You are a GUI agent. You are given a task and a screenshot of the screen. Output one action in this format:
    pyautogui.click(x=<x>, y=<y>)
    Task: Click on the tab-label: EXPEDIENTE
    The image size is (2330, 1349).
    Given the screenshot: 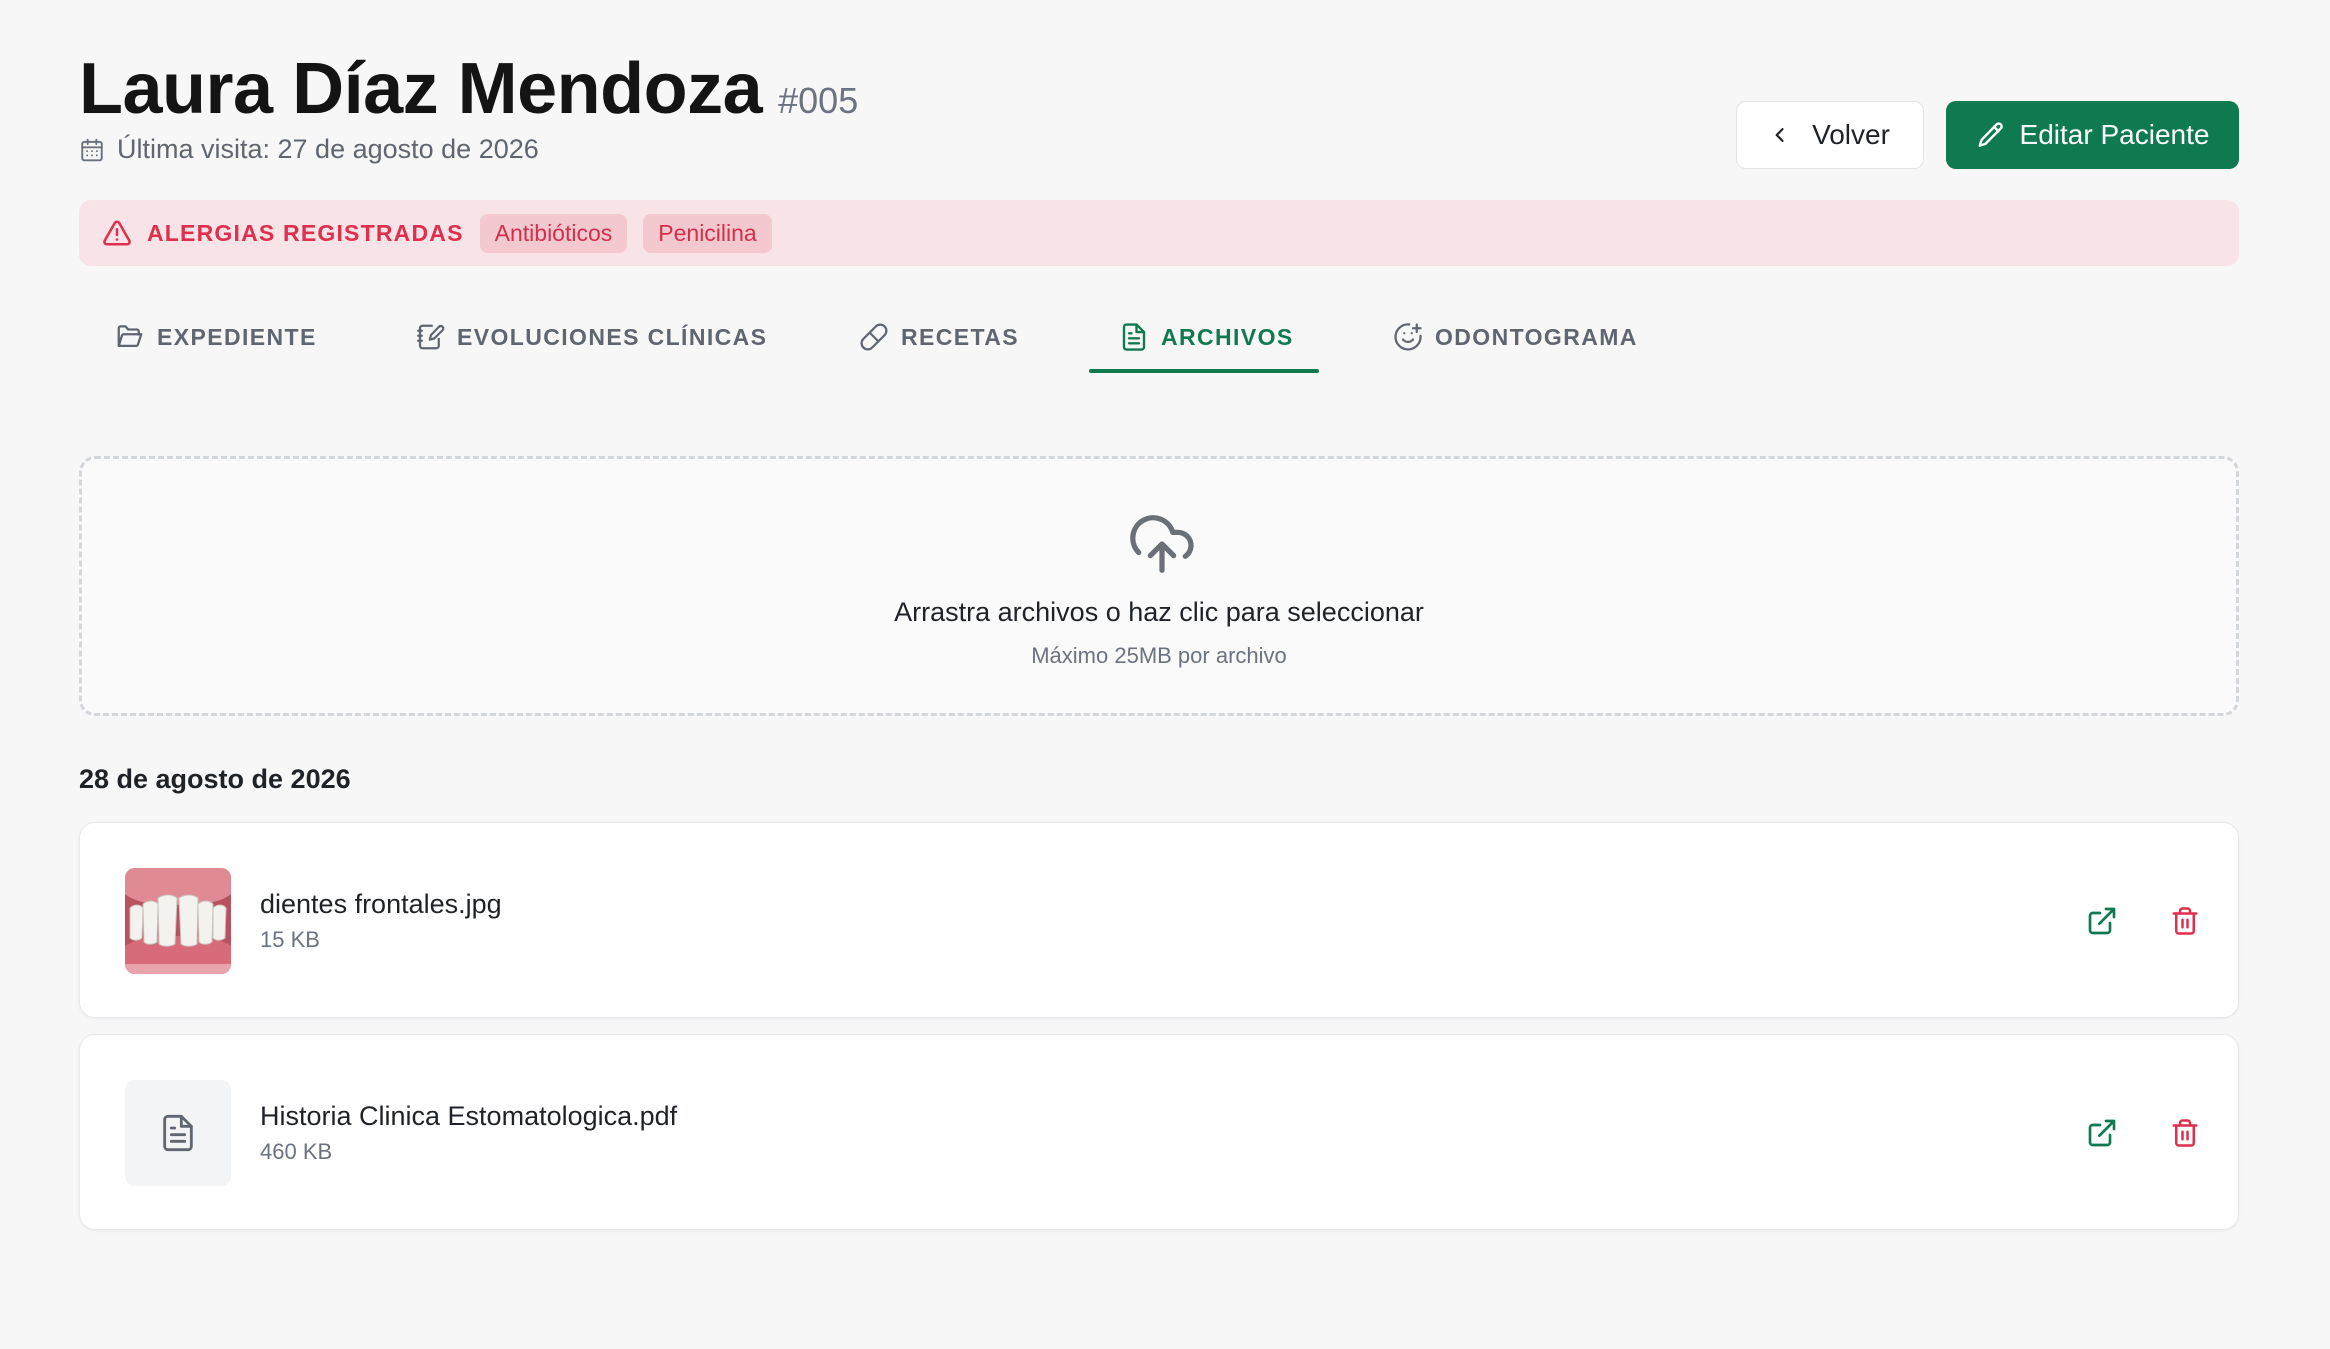 What is the action you would take?
    pyautogui.click(x=237, y=336)
    